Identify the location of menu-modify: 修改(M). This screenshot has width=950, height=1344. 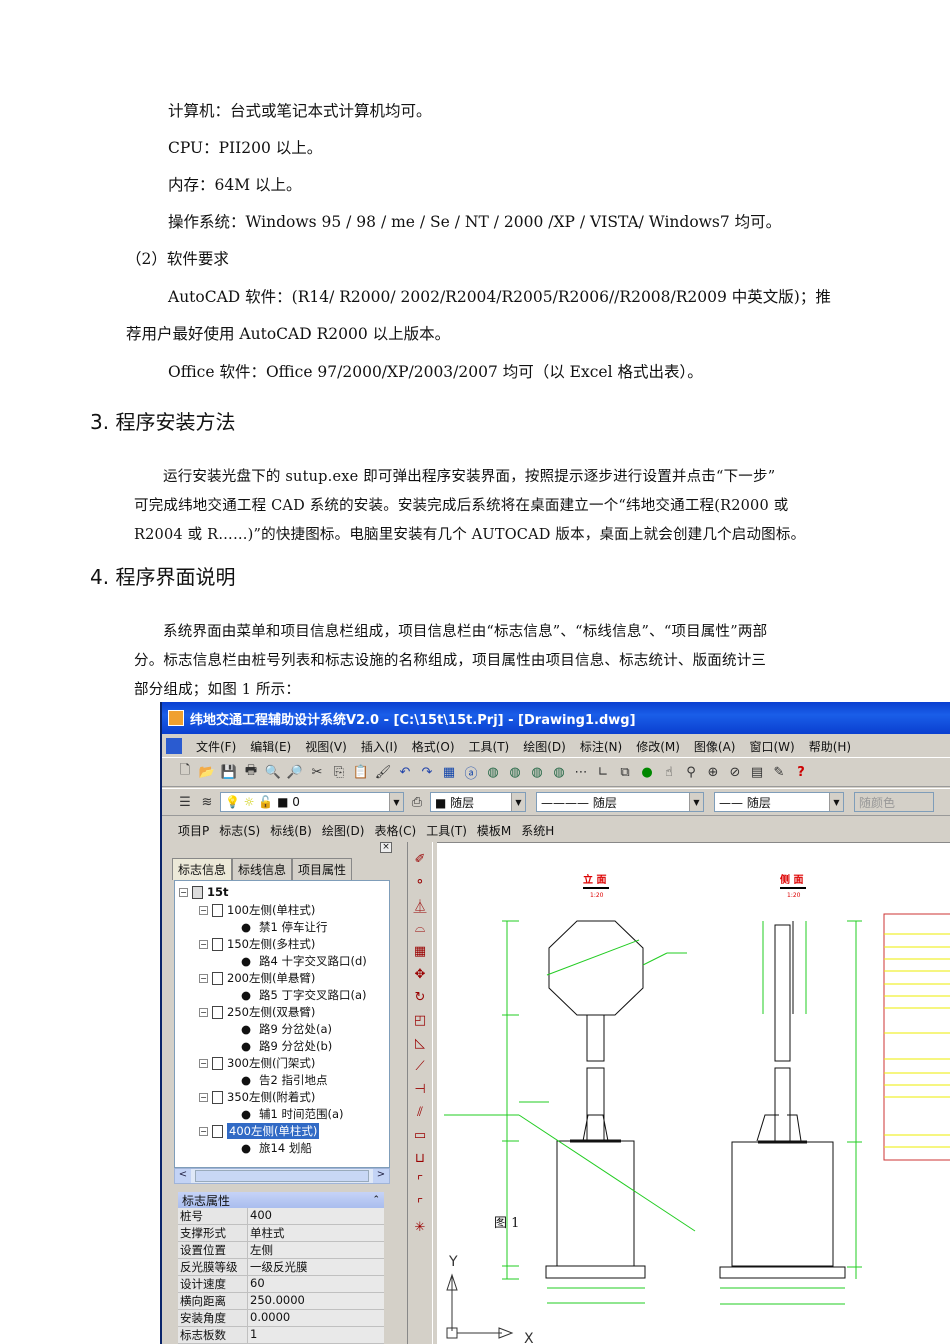
(658, 746).